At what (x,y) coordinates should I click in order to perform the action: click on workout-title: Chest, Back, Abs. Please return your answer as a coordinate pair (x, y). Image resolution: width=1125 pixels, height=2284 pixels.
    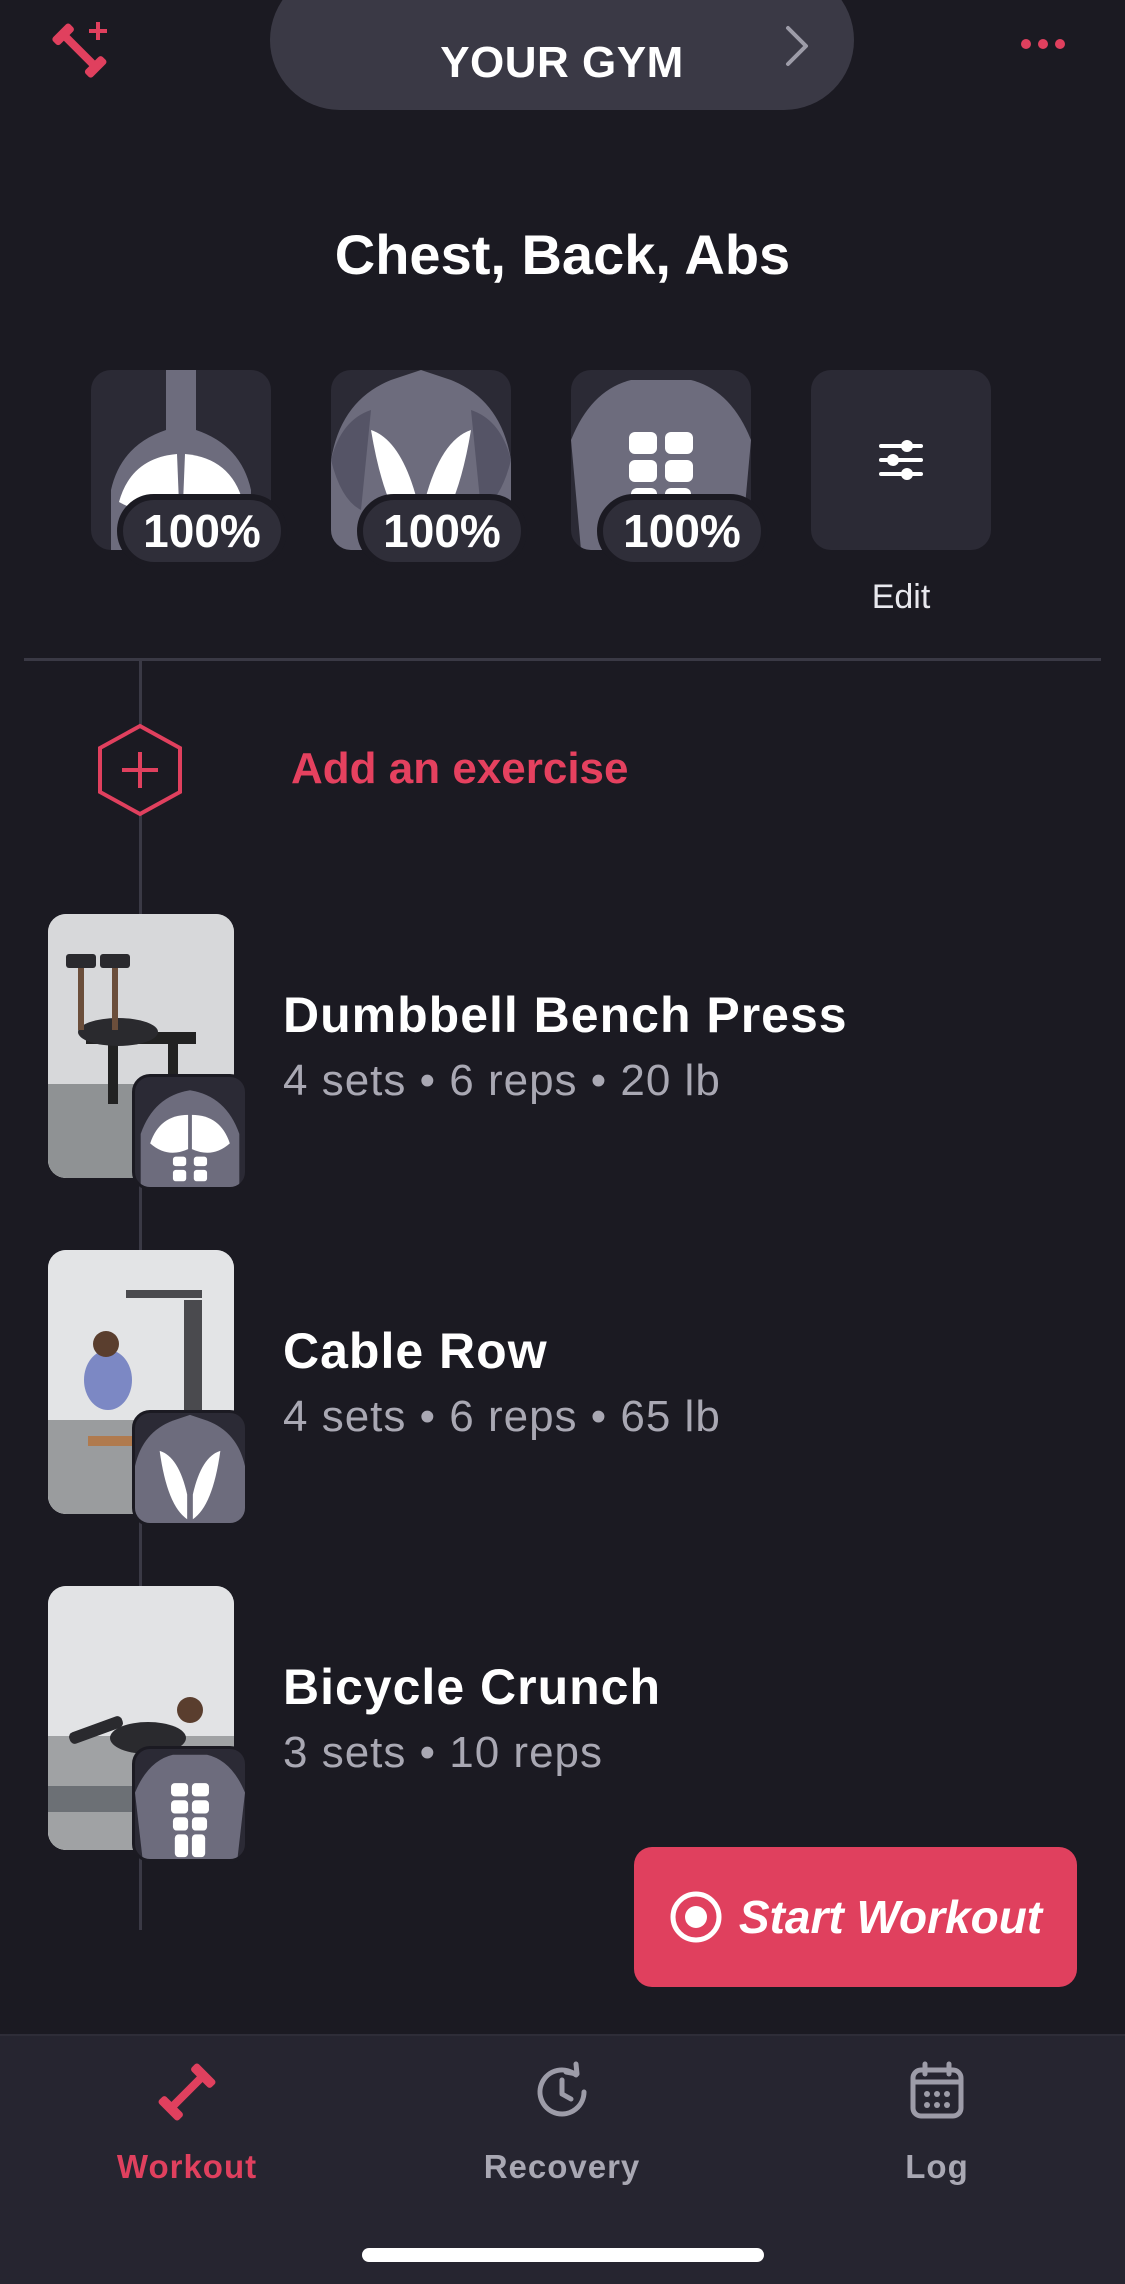
    Looking at the image, I should click on (562, 254).